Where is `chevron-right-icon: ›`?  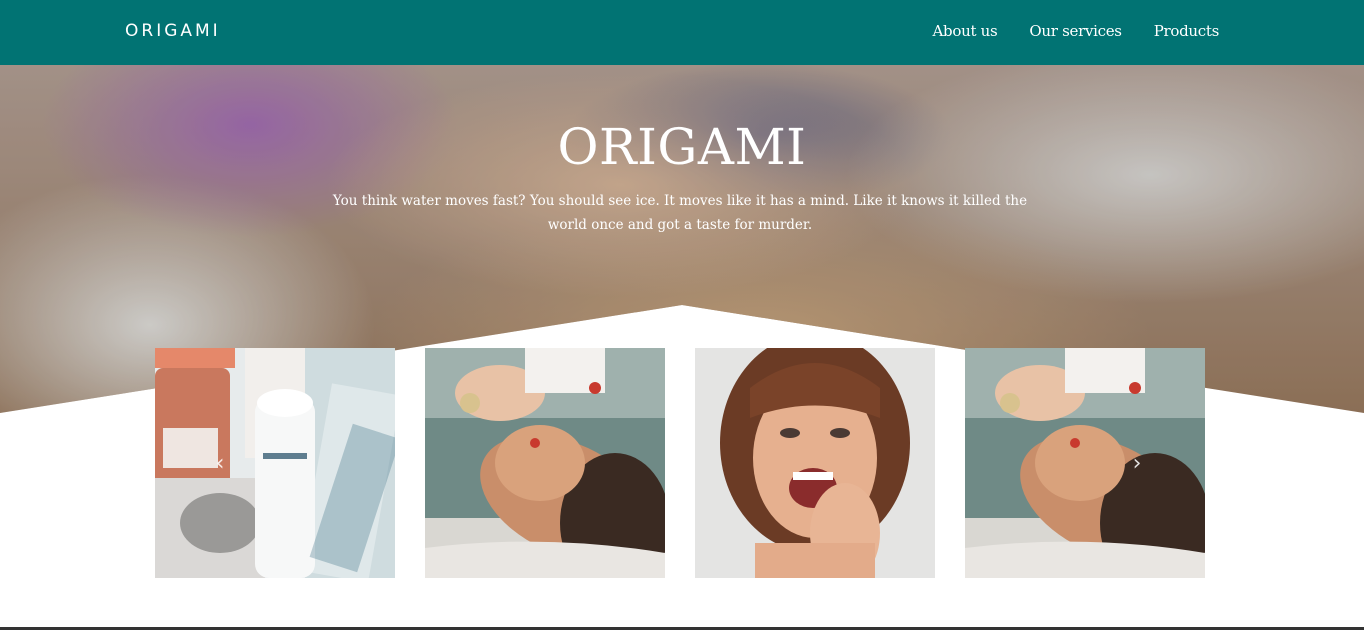
chevron-right-icon: › is located at coordinates (1137, 464).